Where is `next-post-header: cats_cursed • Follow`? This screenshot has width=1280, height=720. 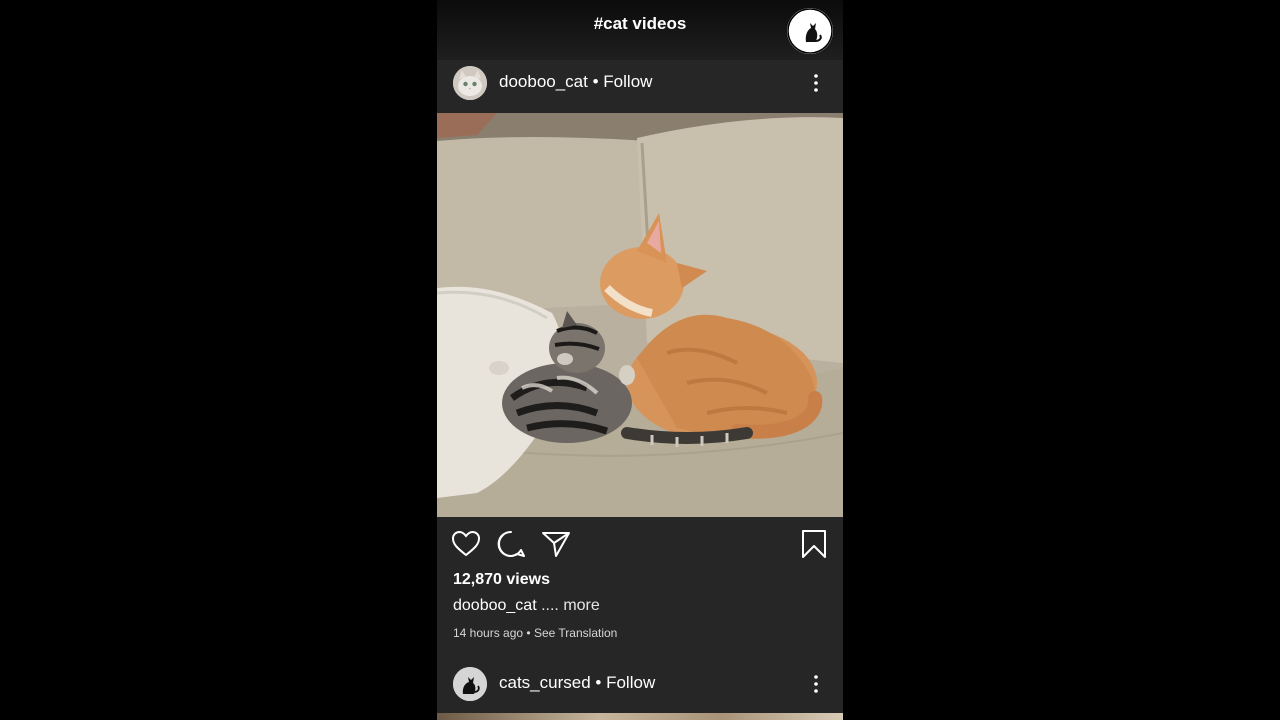 next-post-header: cats_cursed • Follow is located at coordinates (640, 684).